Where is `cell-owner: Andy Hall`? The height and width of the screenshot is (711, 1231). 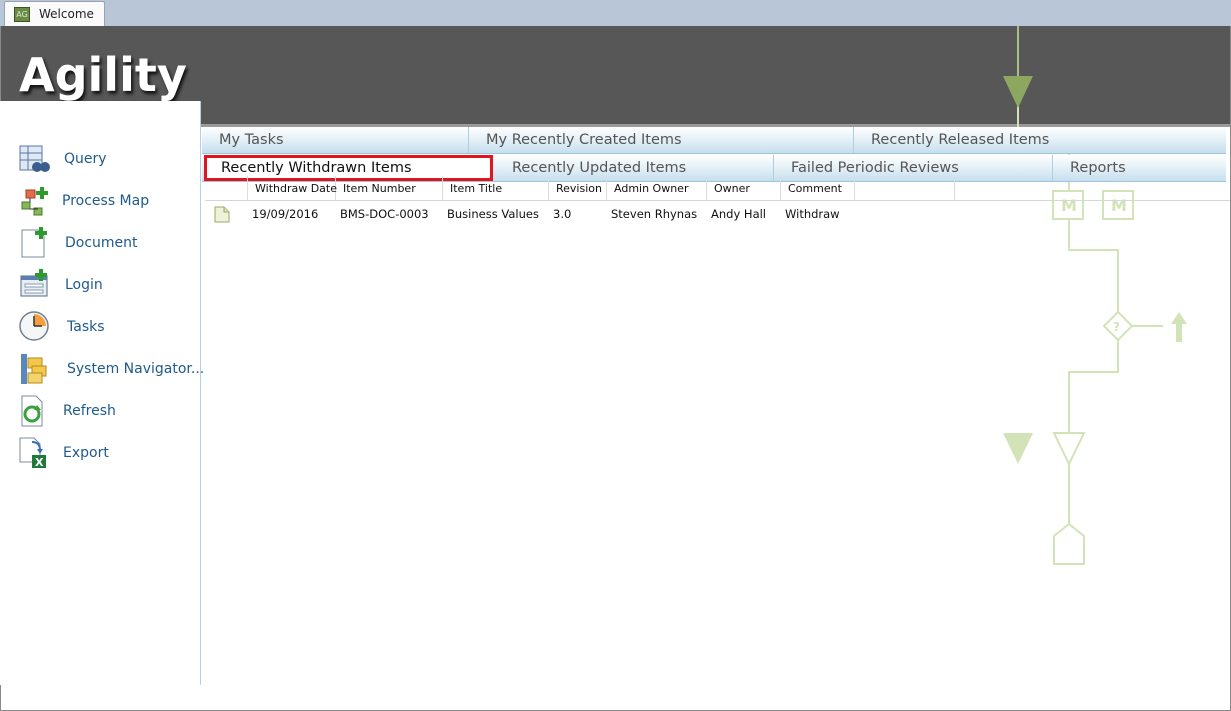 cell-owner: Andy Hall is located at coordinates (739, 214).